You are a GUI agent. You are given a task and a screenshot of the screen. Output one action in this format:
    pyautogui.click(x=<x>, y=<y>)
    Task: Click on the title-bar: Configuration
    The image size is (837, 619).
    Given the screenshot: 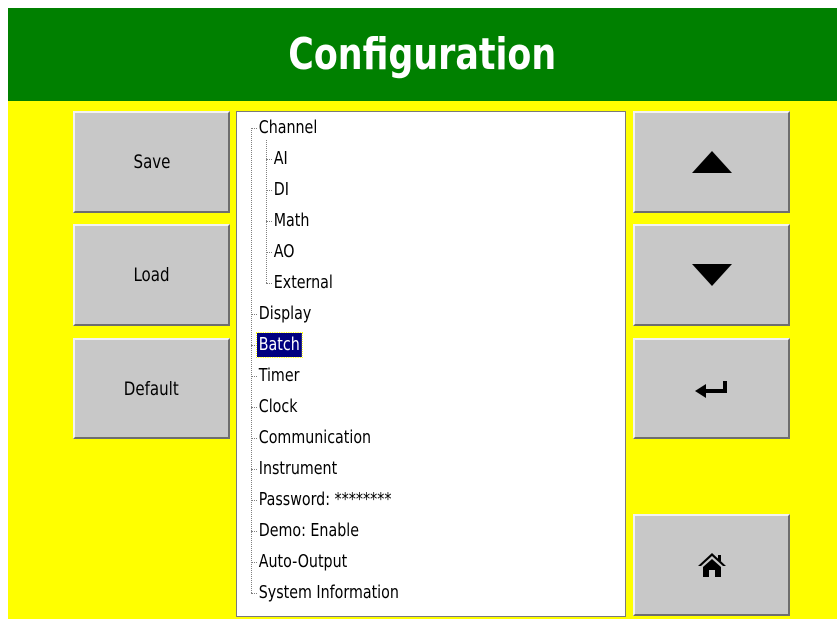 What is the action you would take?
    pyautogui.click(x=422, y=54)
    